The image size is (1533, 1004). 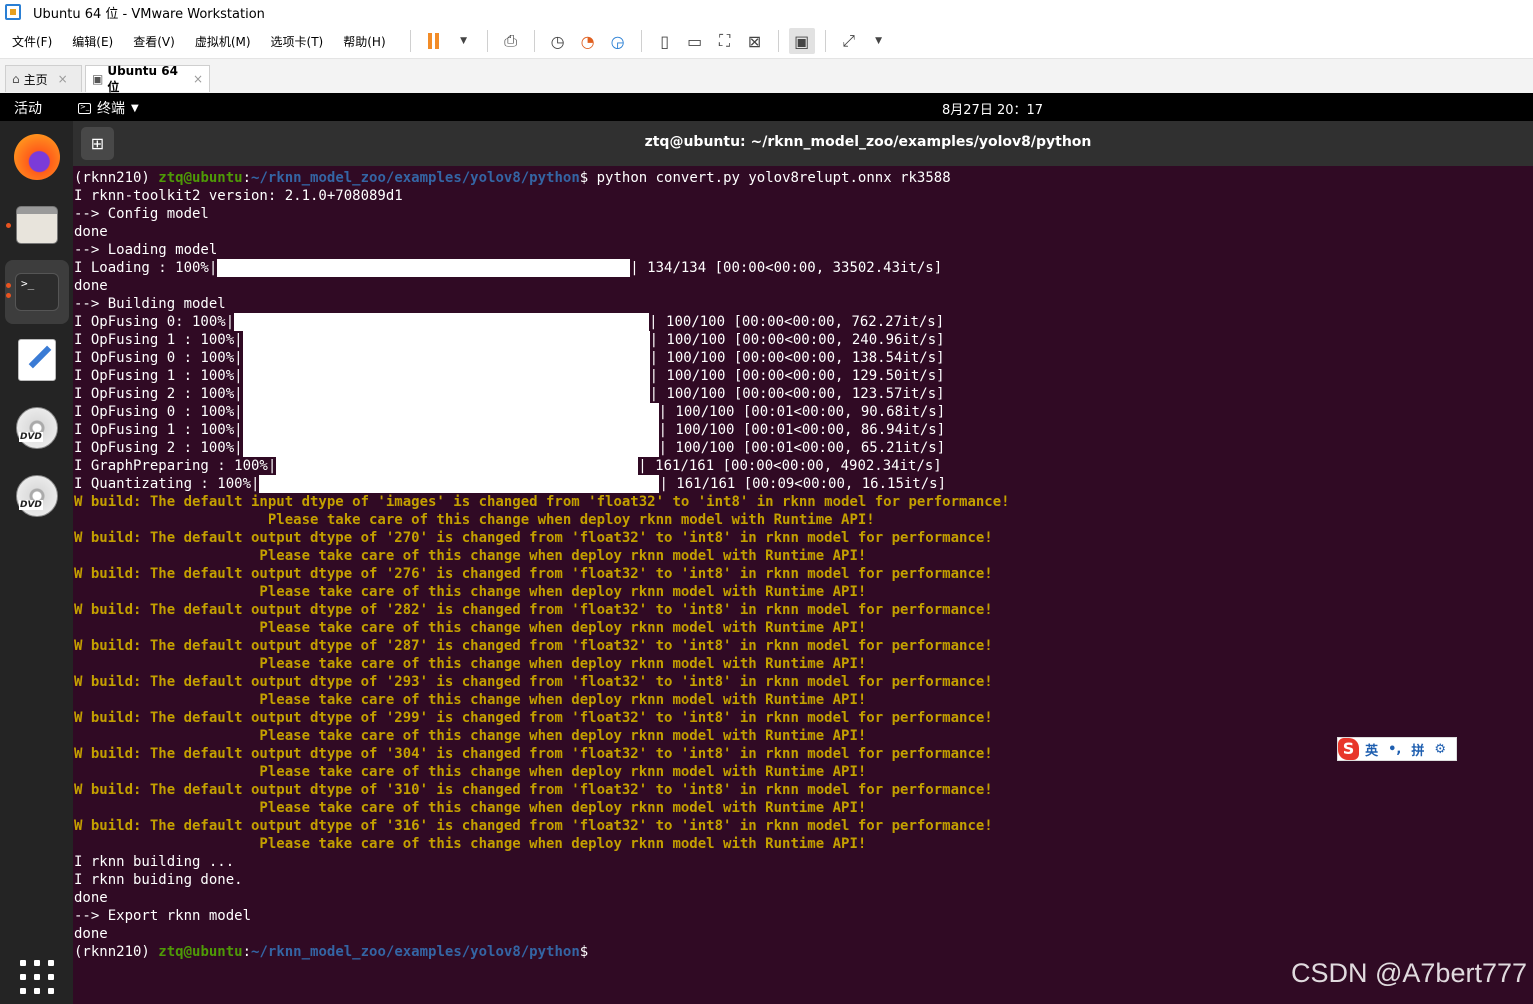 I want to click on menu-help: 帮助(H), so click(x=362, y=41).